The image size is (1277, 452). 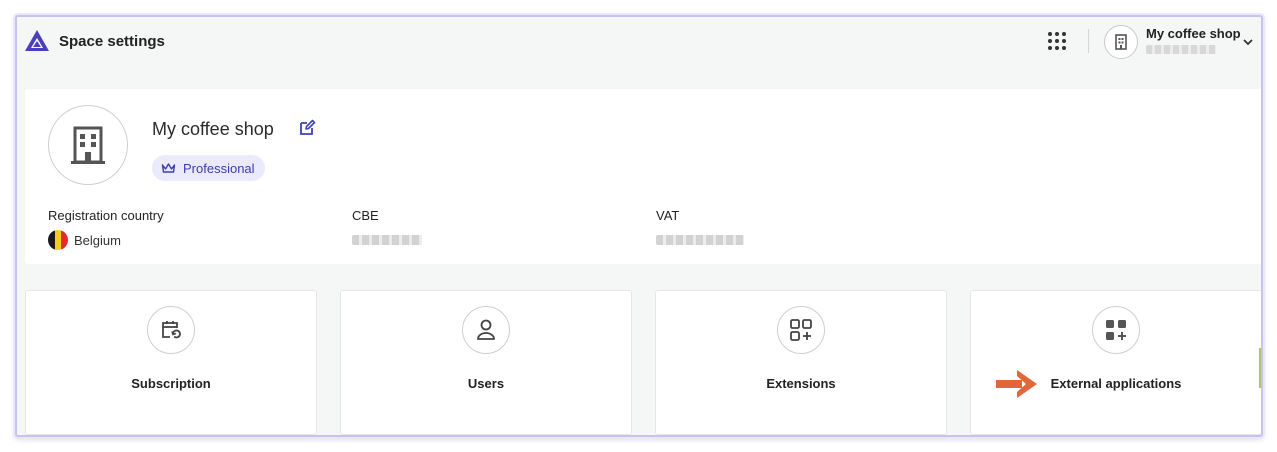 What do you see at coordinates (365, 215) in the screenshot?
I see `cbe-label: CBE` at bounding box center [365, 215].